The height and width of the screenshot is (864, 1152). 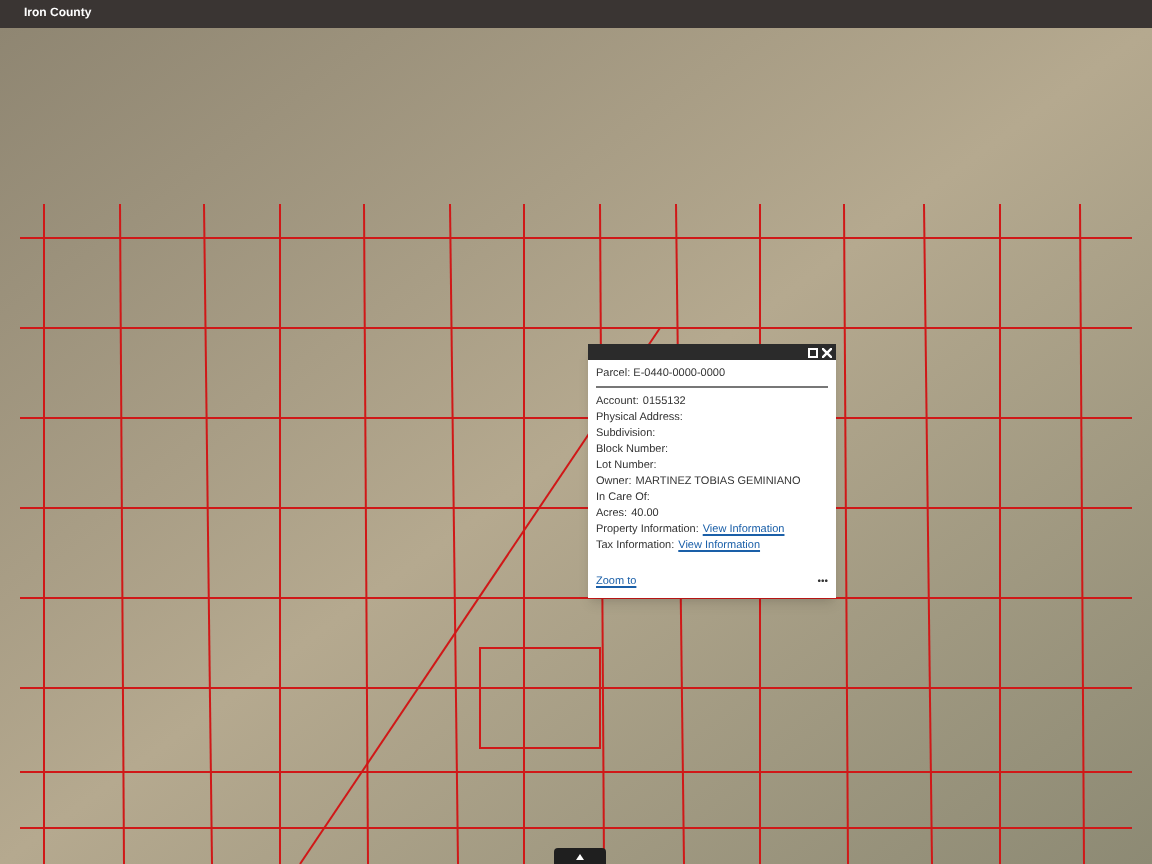 I want to click on expand-panel-tab, so click(x=580, y=856).